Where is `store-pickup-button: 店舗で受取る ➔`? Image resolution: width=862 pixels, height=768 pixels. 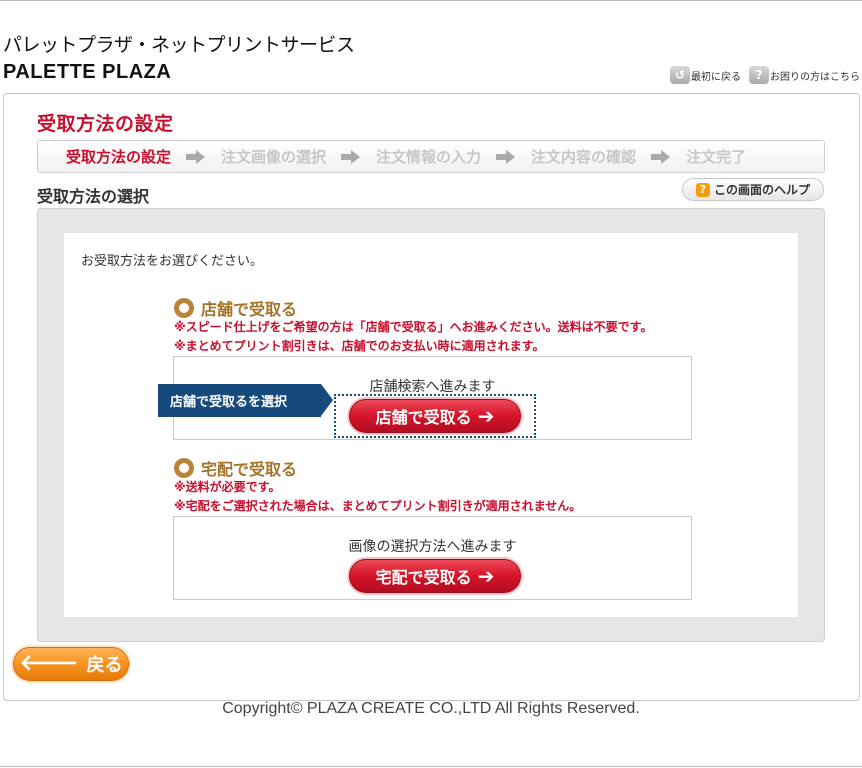 store-pickup-button: 店舗で受取る ➔ is located at coordinates (435, 416).